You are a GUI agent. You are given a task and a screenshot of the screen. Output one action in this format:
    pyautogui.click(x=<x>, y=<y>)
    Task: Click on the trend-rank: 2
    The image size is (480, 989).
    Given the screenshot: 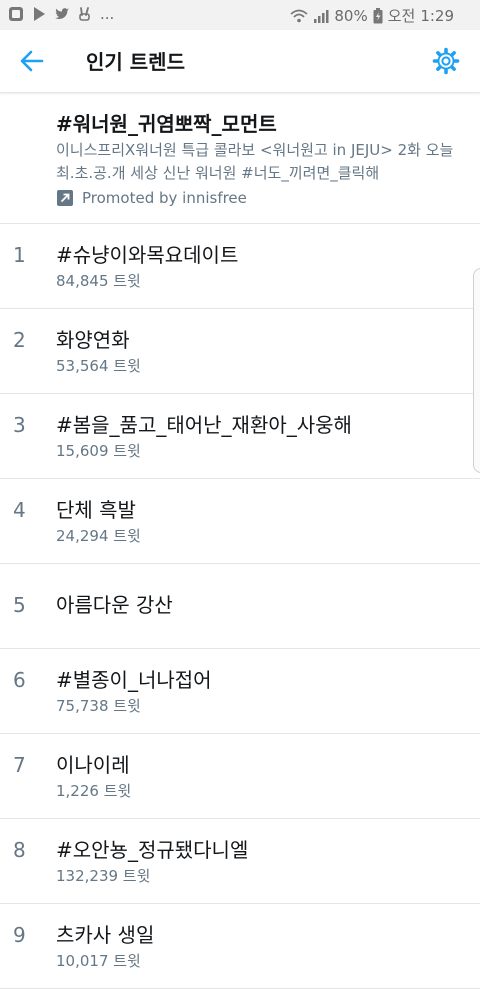 What is the action you would take?
    pyautogui.click(x=19, y=340)
    